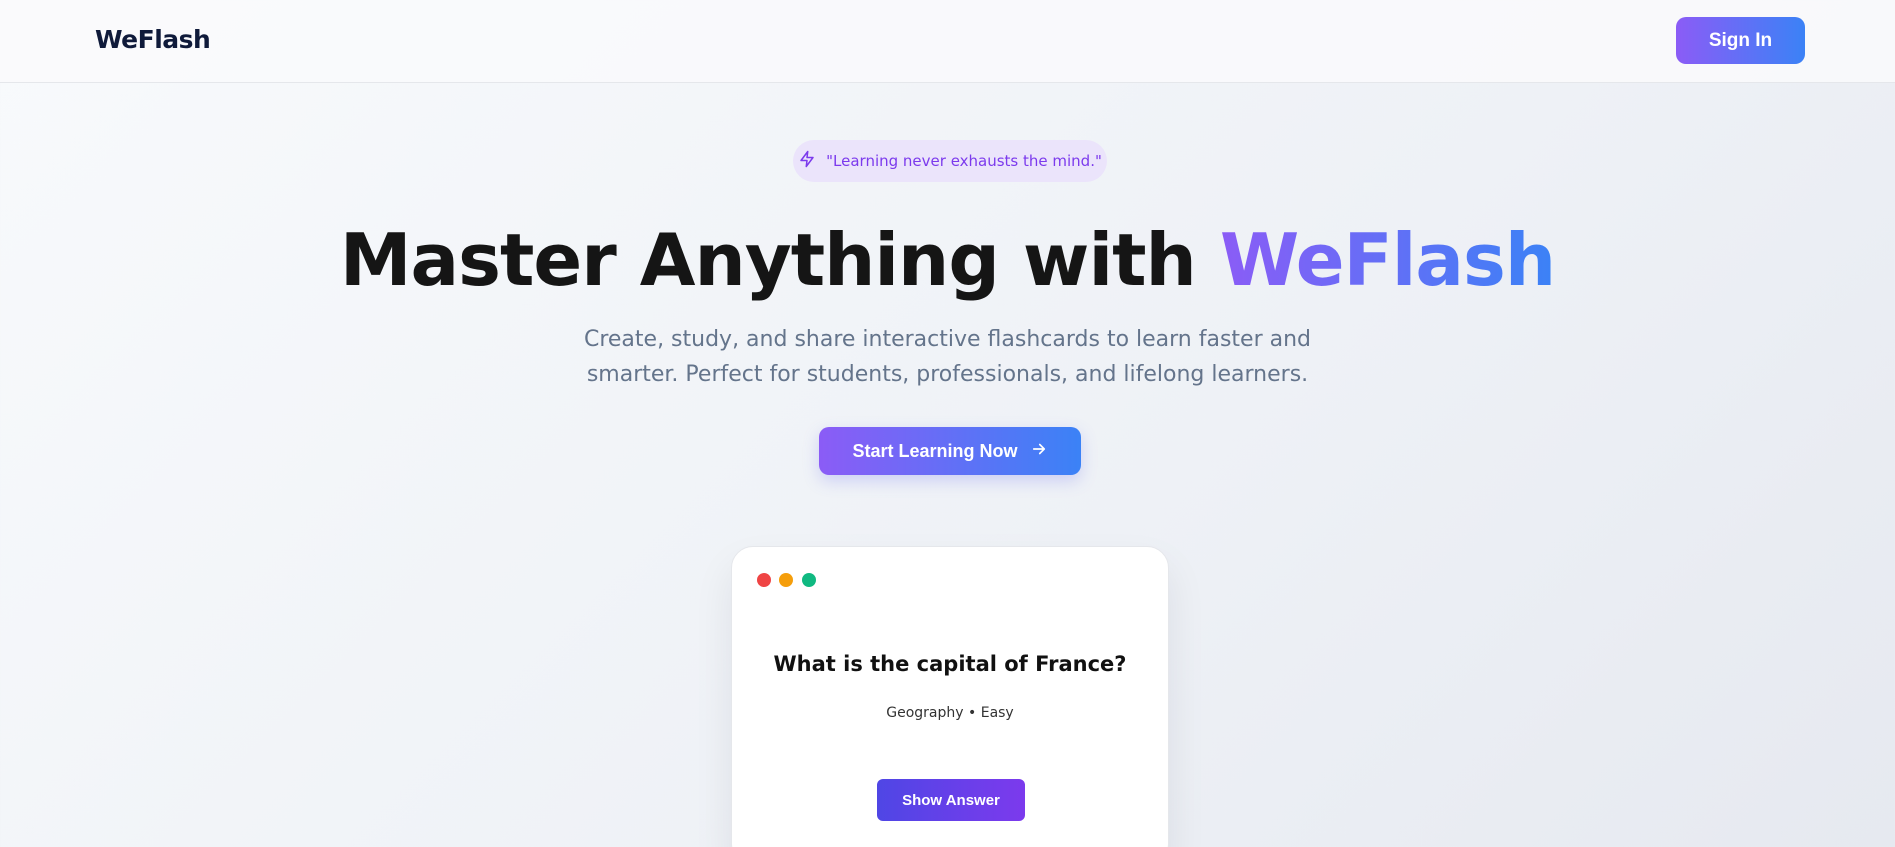 This screenshot has width=1895, height=847. I want to click on brand-logo: WeFlash, so click(153, 39).